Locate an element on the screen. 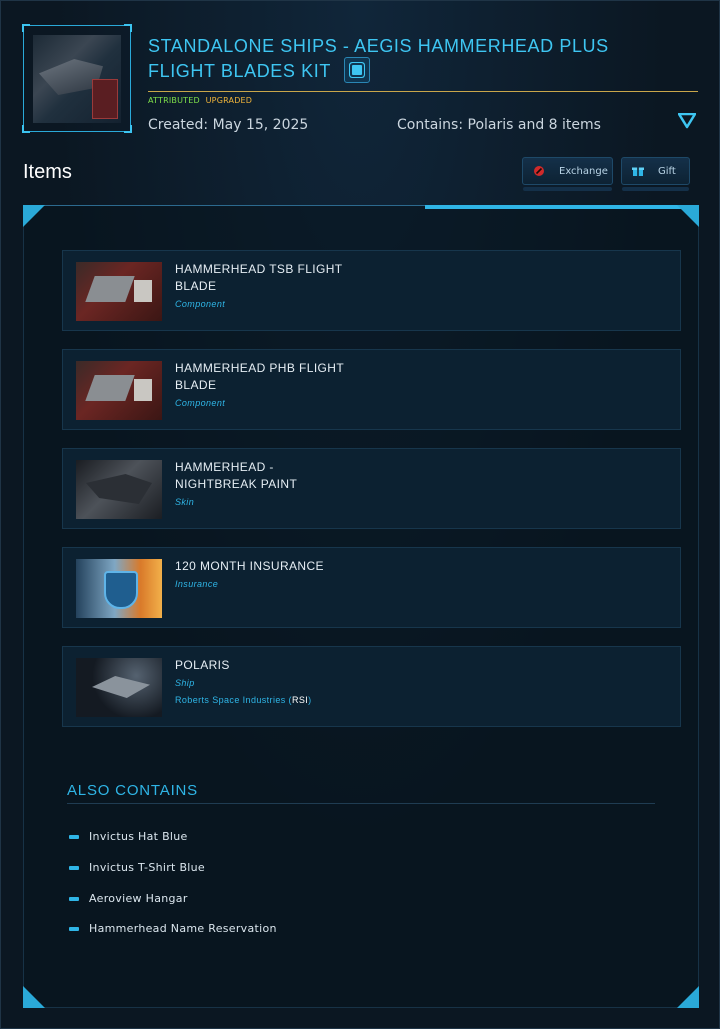 This screenshot has width=720, height=1029. item-name: HAMMERHEAD PHB FLIGHT BLADE is located at coordinates (259, 376).